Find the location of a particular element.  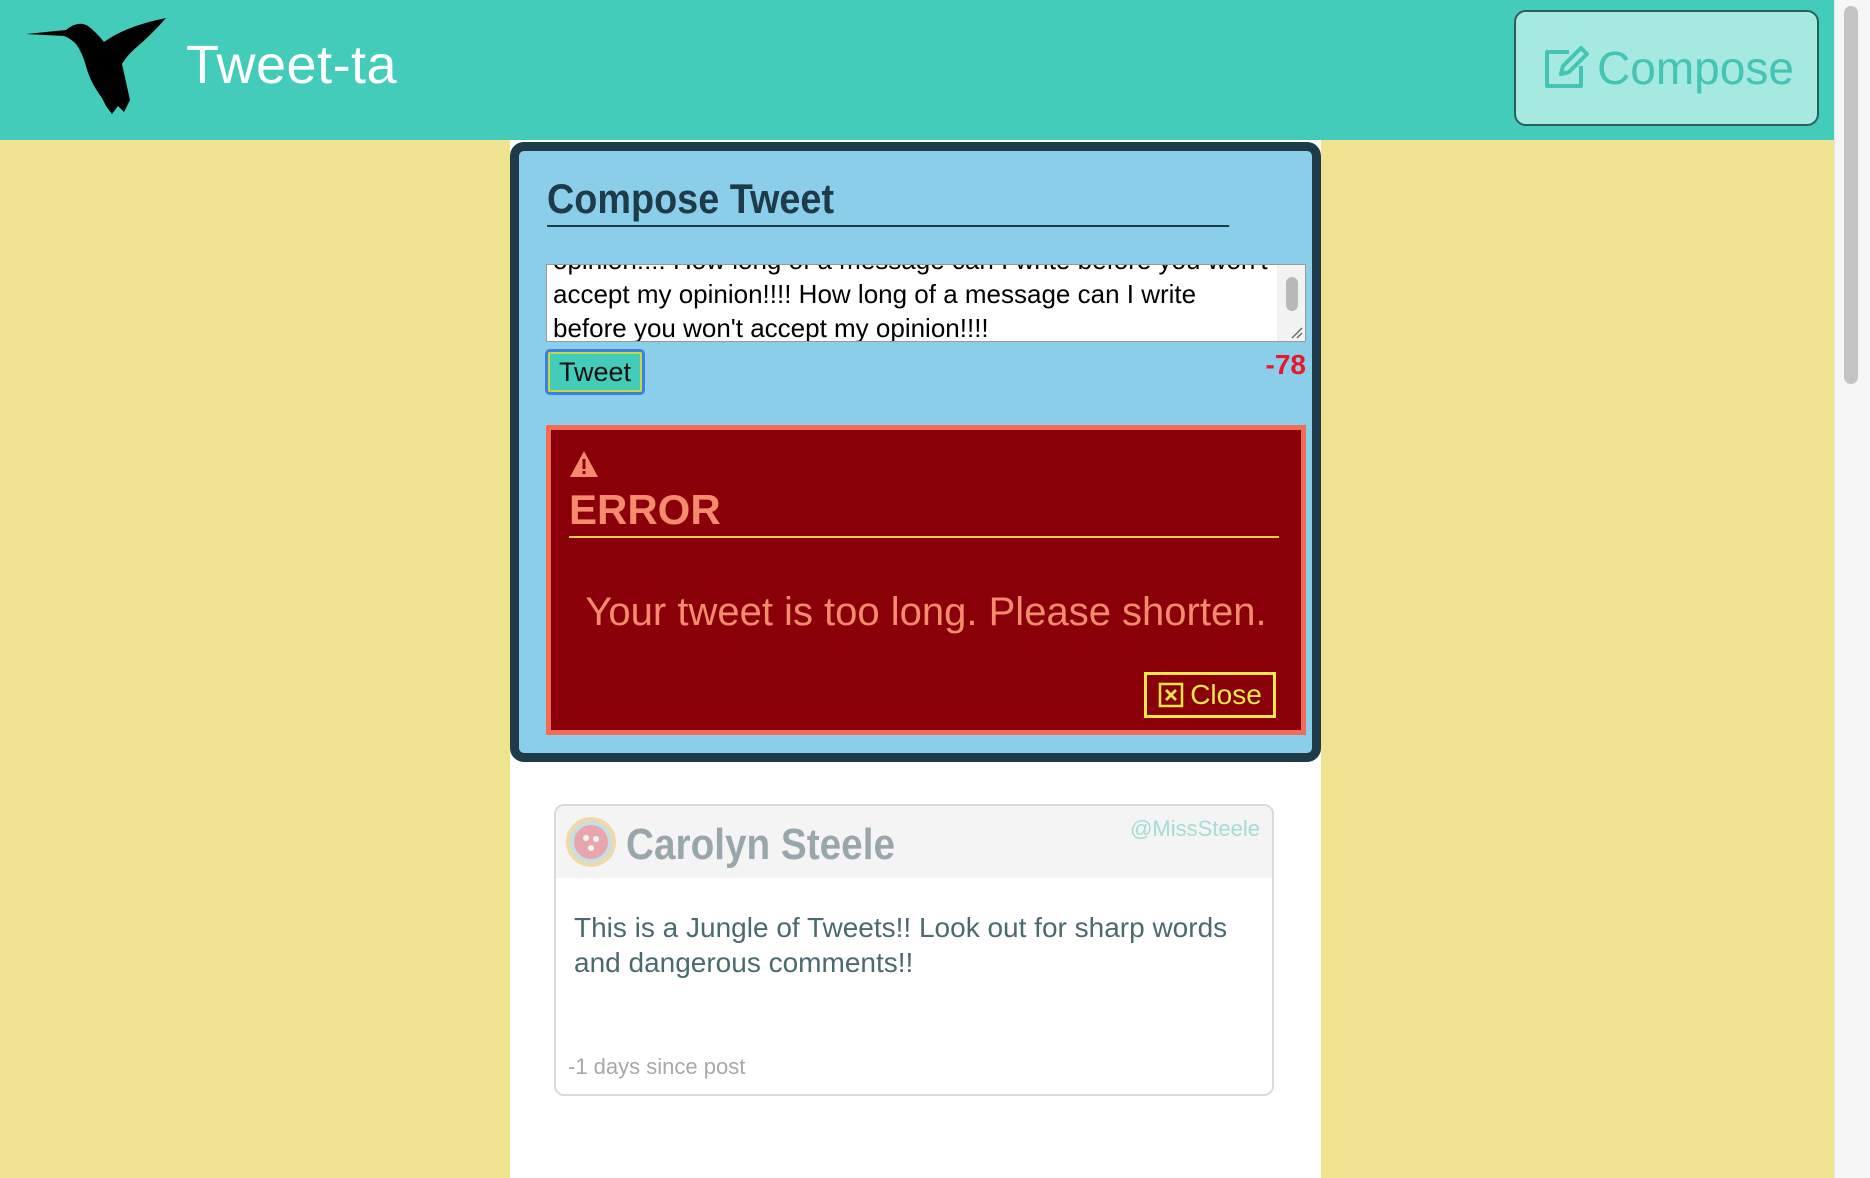

page-scrollbar is located at coordinates (1852, 589).